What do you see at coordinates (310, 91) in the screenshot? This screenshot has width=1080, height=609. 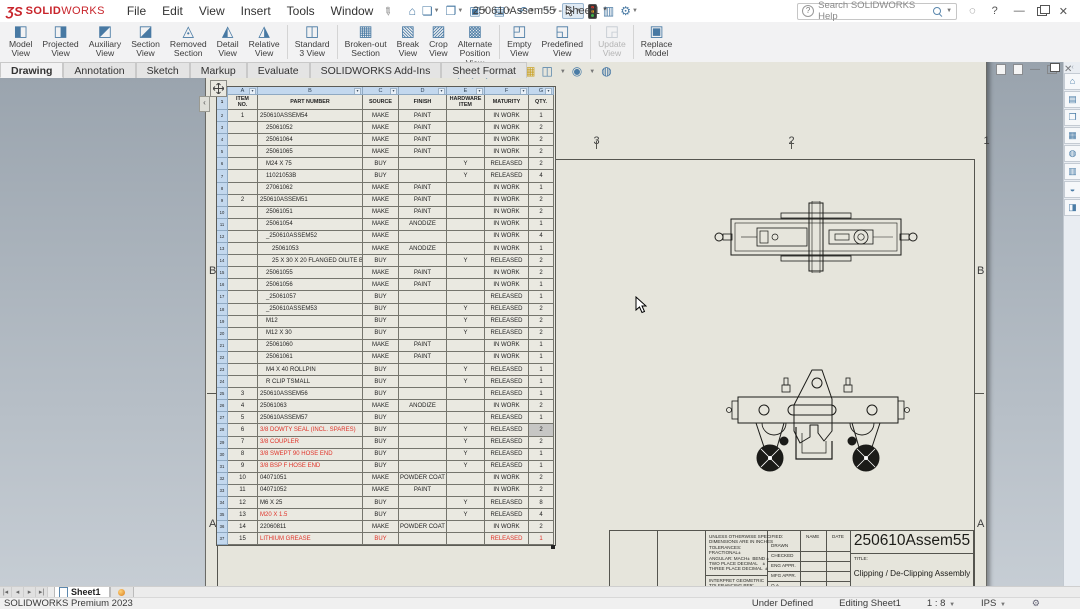 I see `bom-column-letter: B ▾` at bounding box center [310, 91].